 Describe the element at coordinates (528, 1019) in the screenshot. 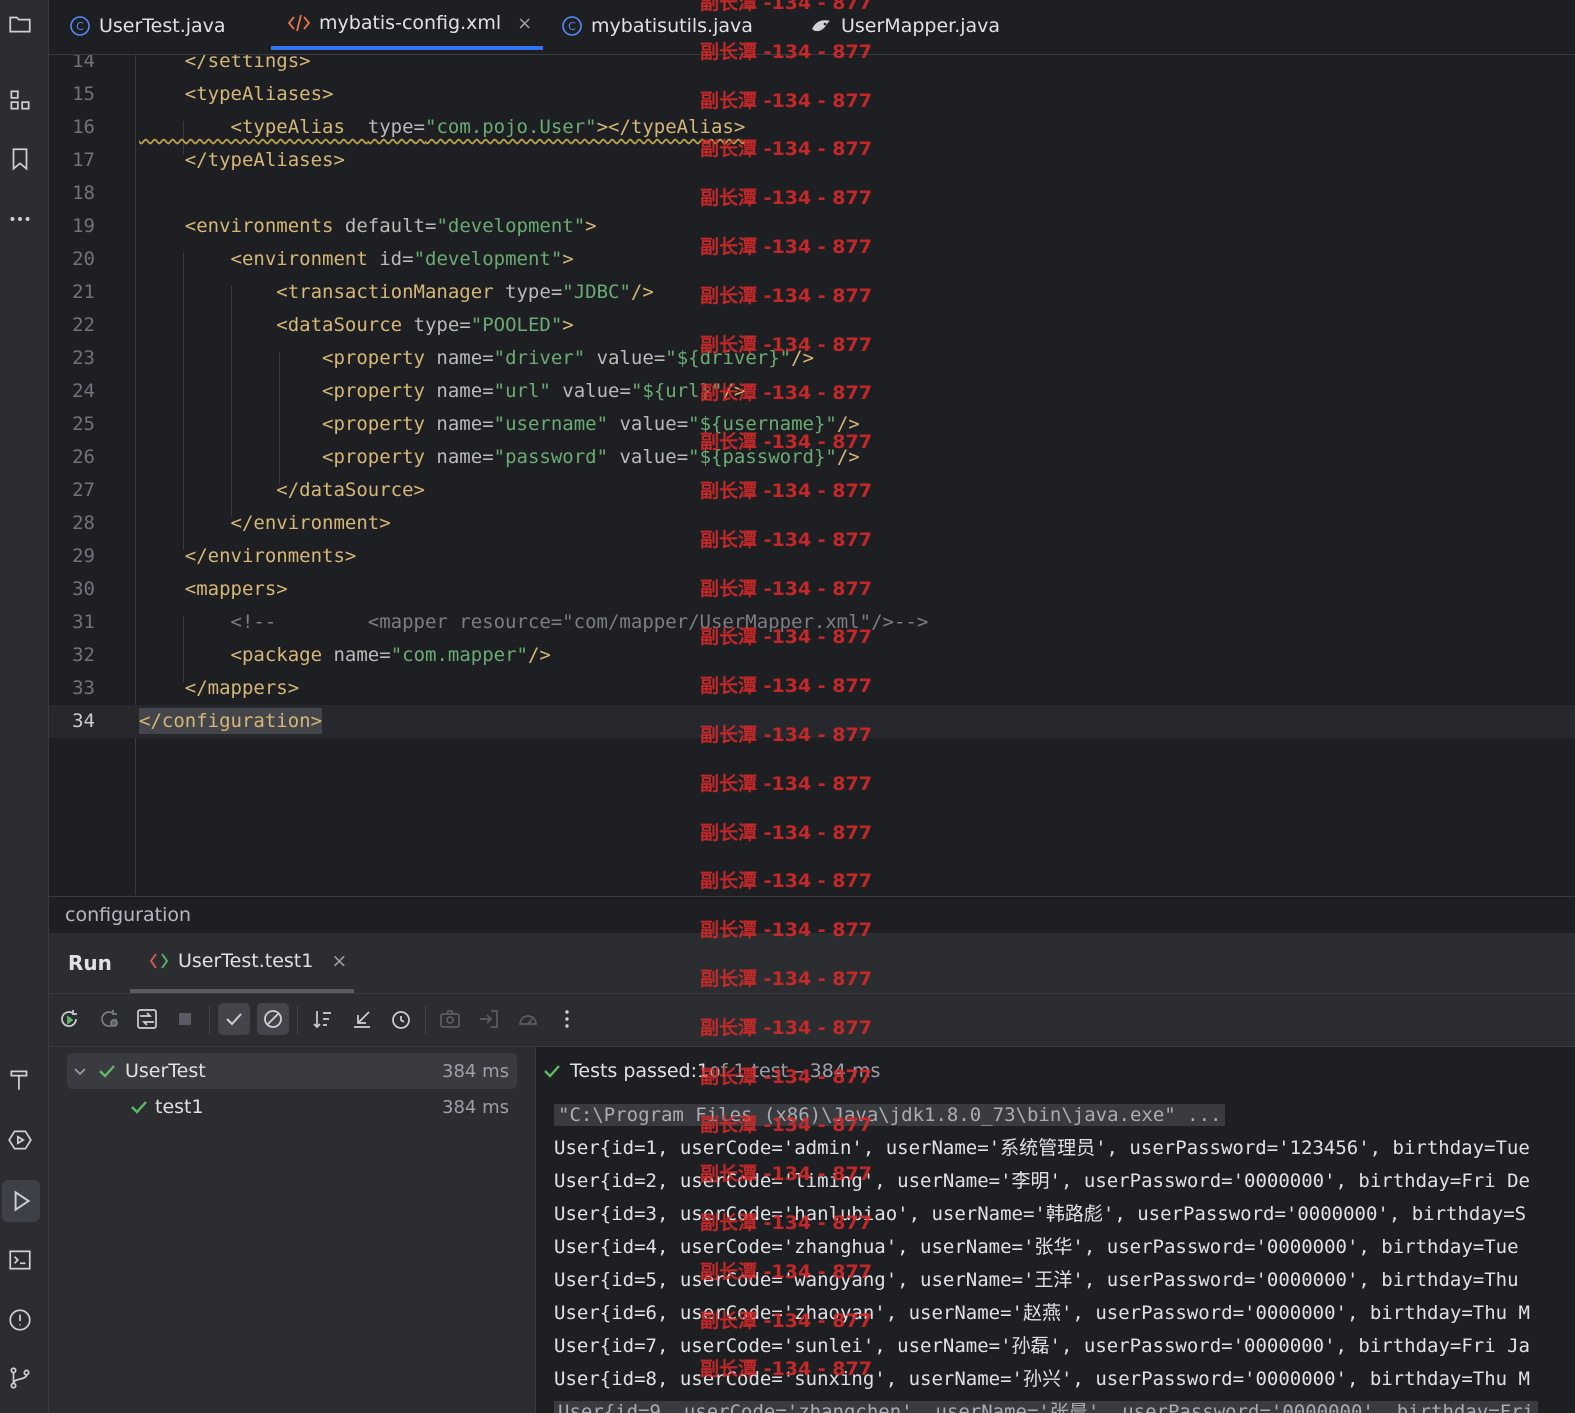

I see `coverage-icon` at that location.